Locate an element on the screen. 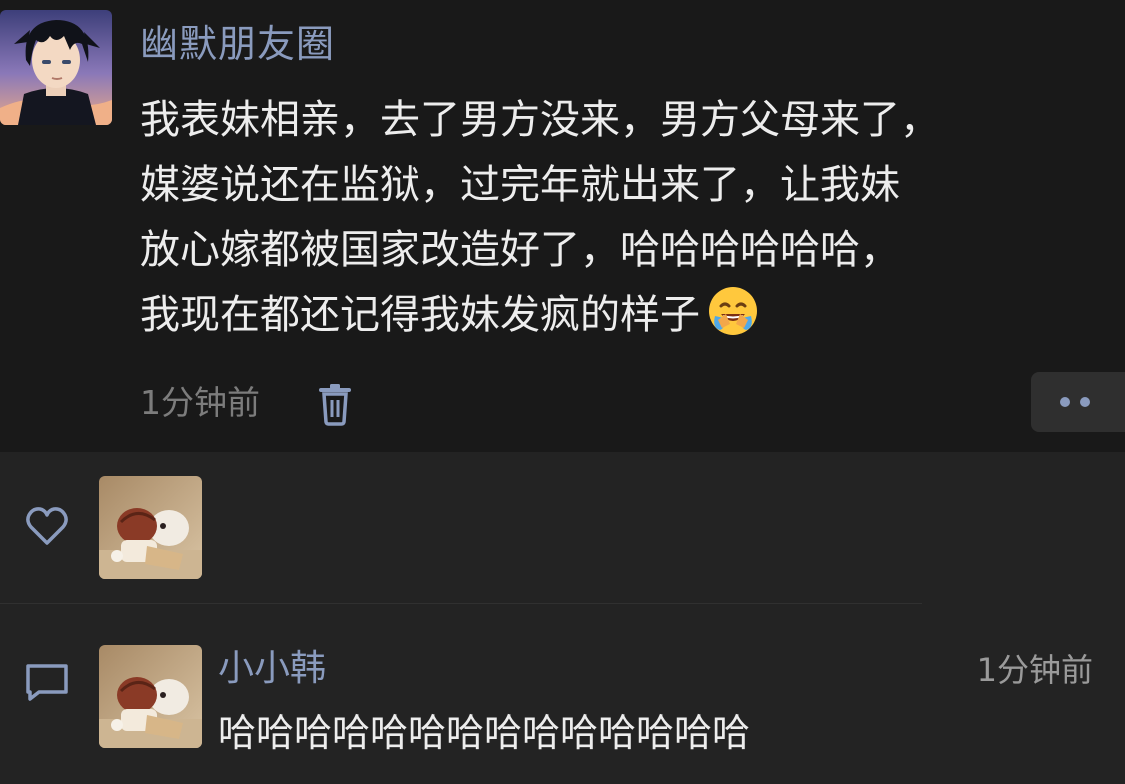 The image size is (1125, 784). author-avatar is located at coordinates (56, 67).